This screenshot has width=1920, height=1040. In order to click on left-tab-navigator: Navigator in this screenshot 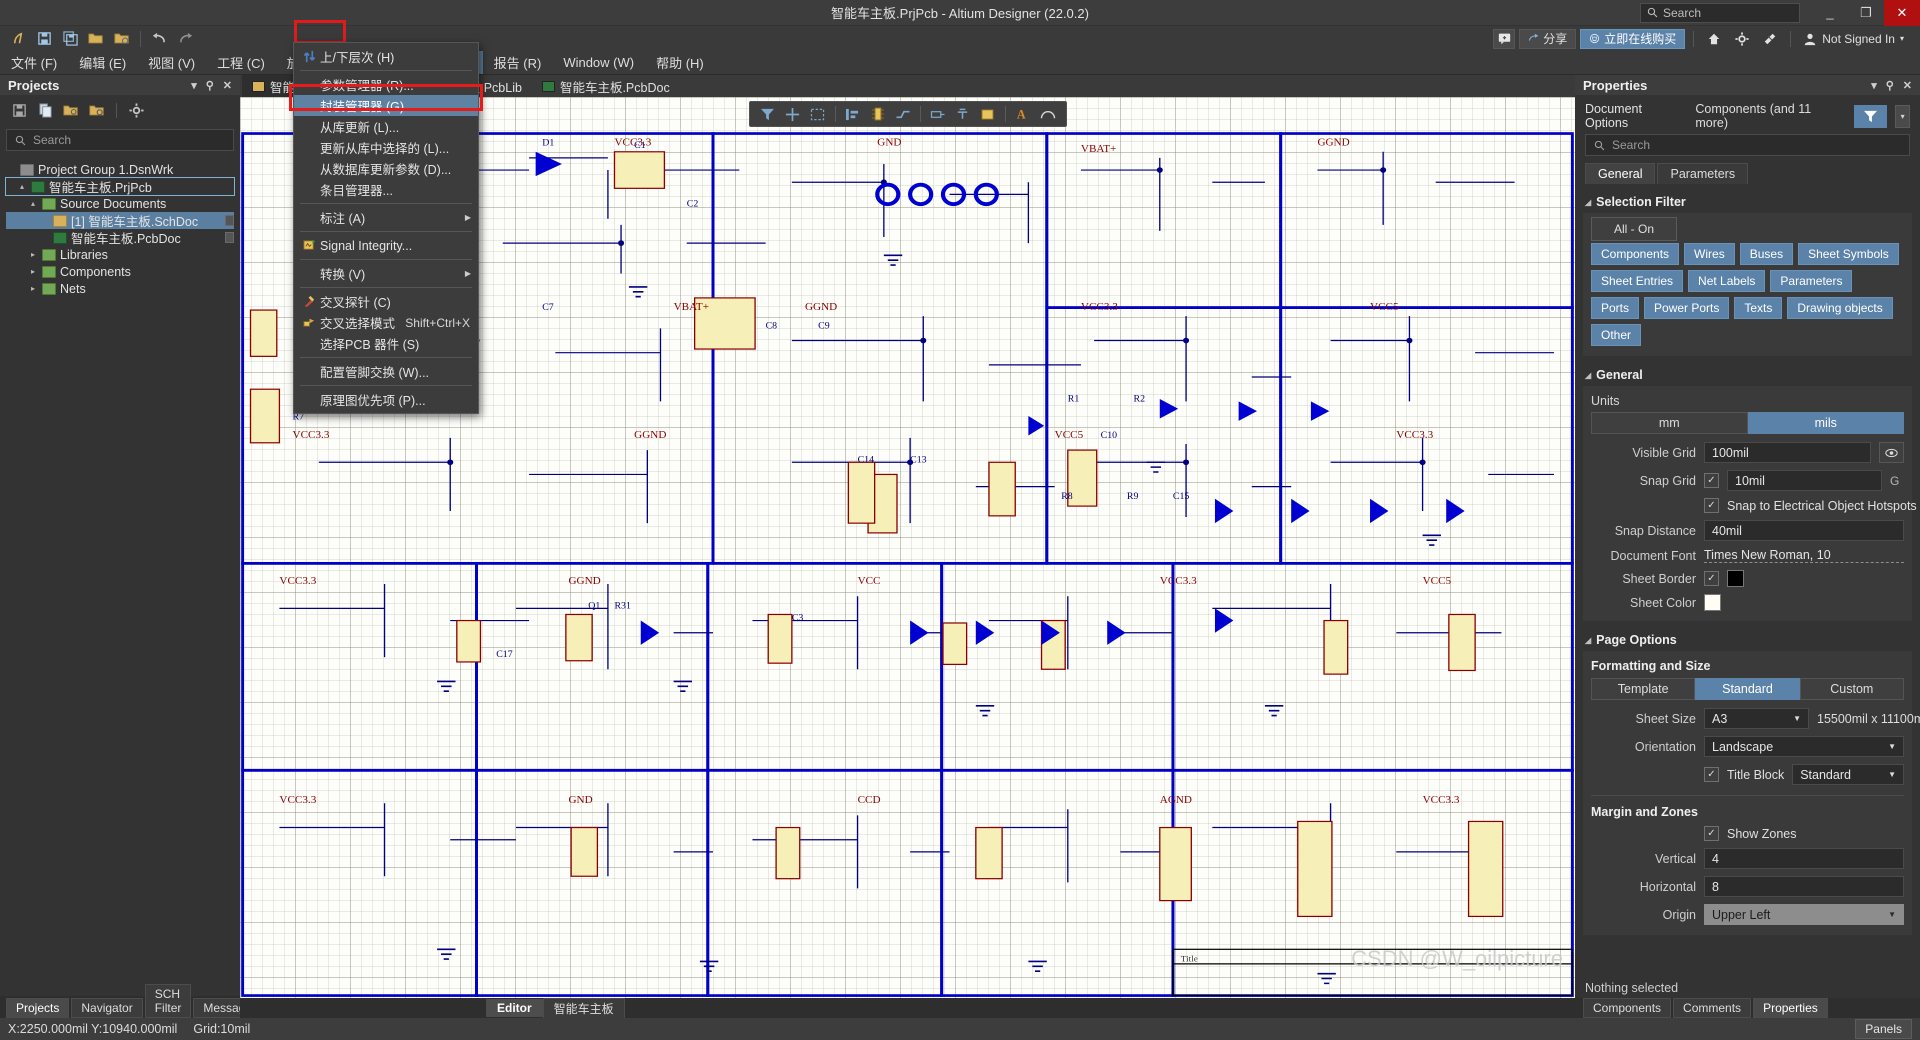, I will do `click(107, 1008)`.